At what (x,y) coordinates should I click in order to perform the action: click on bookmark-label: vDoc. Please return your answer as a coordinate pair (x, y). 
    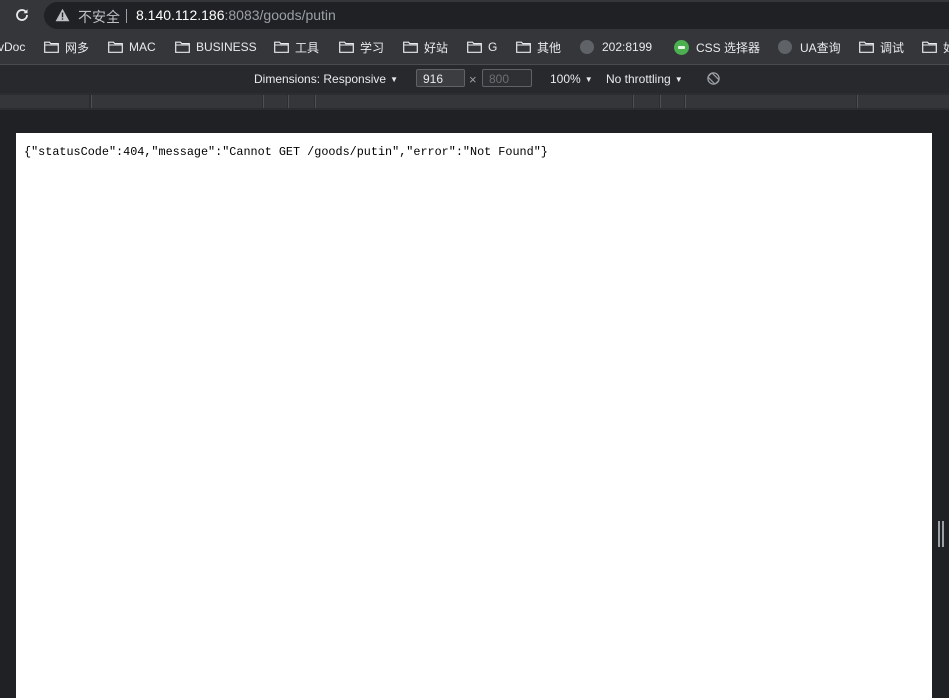
    Looking at the image, I should click on (13, 47).